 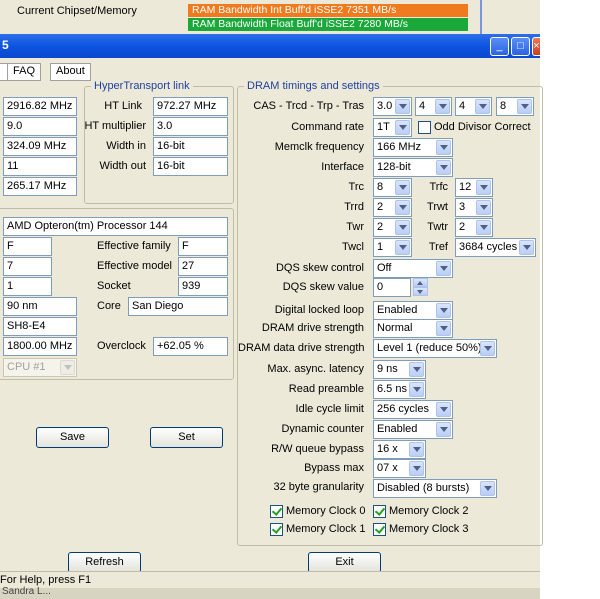 I want to click on data-drive-strength-dropdown: Level 1 (reduce 50%), so click(x=435, y=348).